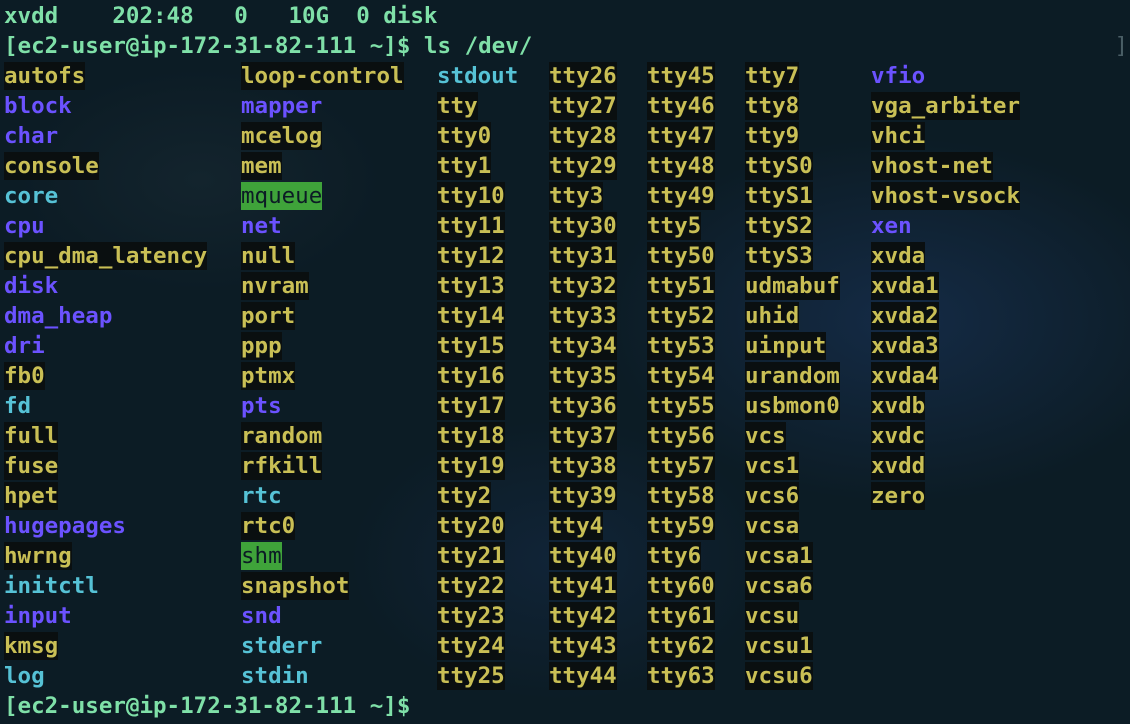  I want to click on listing-entry-file: tty, so click(457, 106).